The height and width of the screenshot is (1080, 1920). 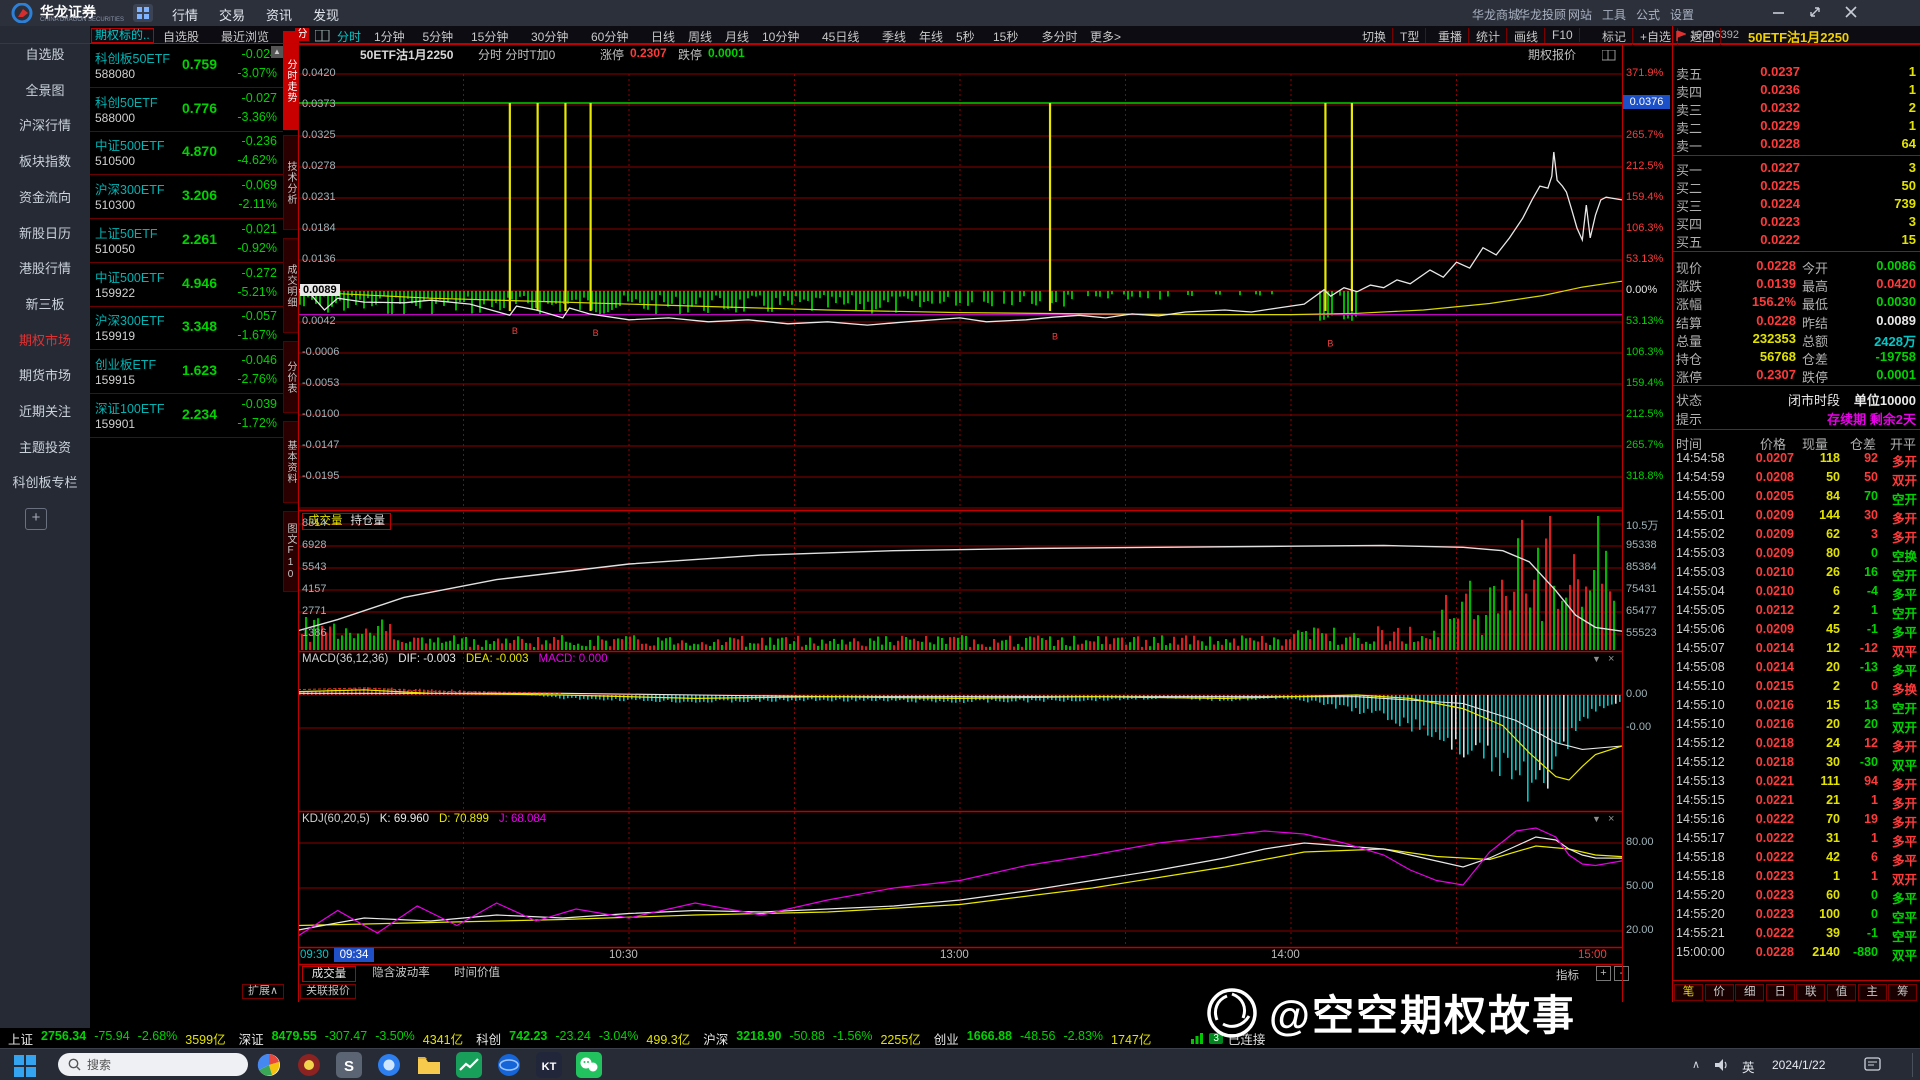 I want to click on speaker-icon, so click(x=1722, y=1065).